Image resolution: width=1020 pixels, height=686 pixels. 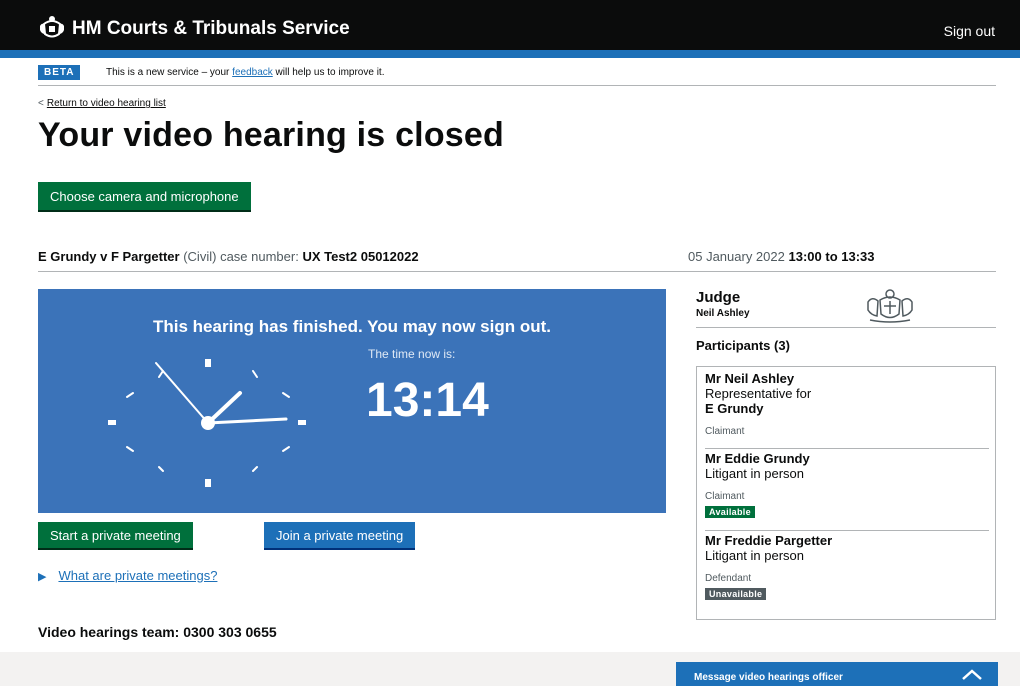 What do you see at coordinates (59, 72) in the screenshot?
I see `beta-tag: BETA` at bounding box center [59, 72].